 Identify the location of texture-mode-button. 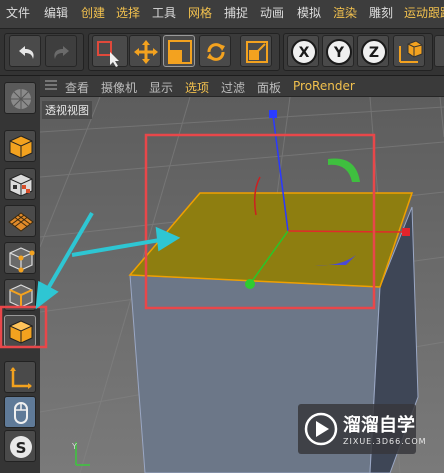
(20, 184).